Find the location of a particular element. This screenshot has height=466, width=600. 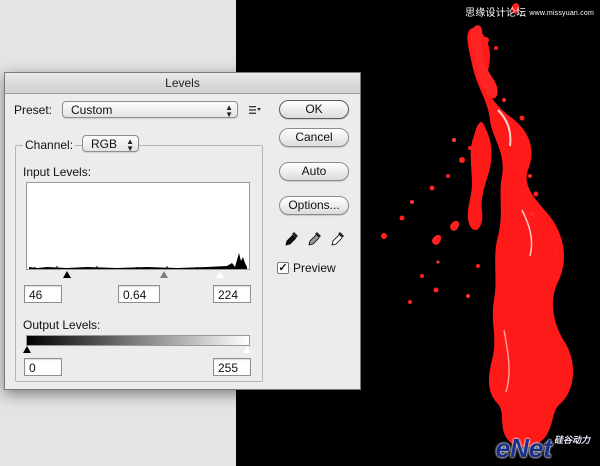

channel-label: Channel: is located at coordinates (49, 145).